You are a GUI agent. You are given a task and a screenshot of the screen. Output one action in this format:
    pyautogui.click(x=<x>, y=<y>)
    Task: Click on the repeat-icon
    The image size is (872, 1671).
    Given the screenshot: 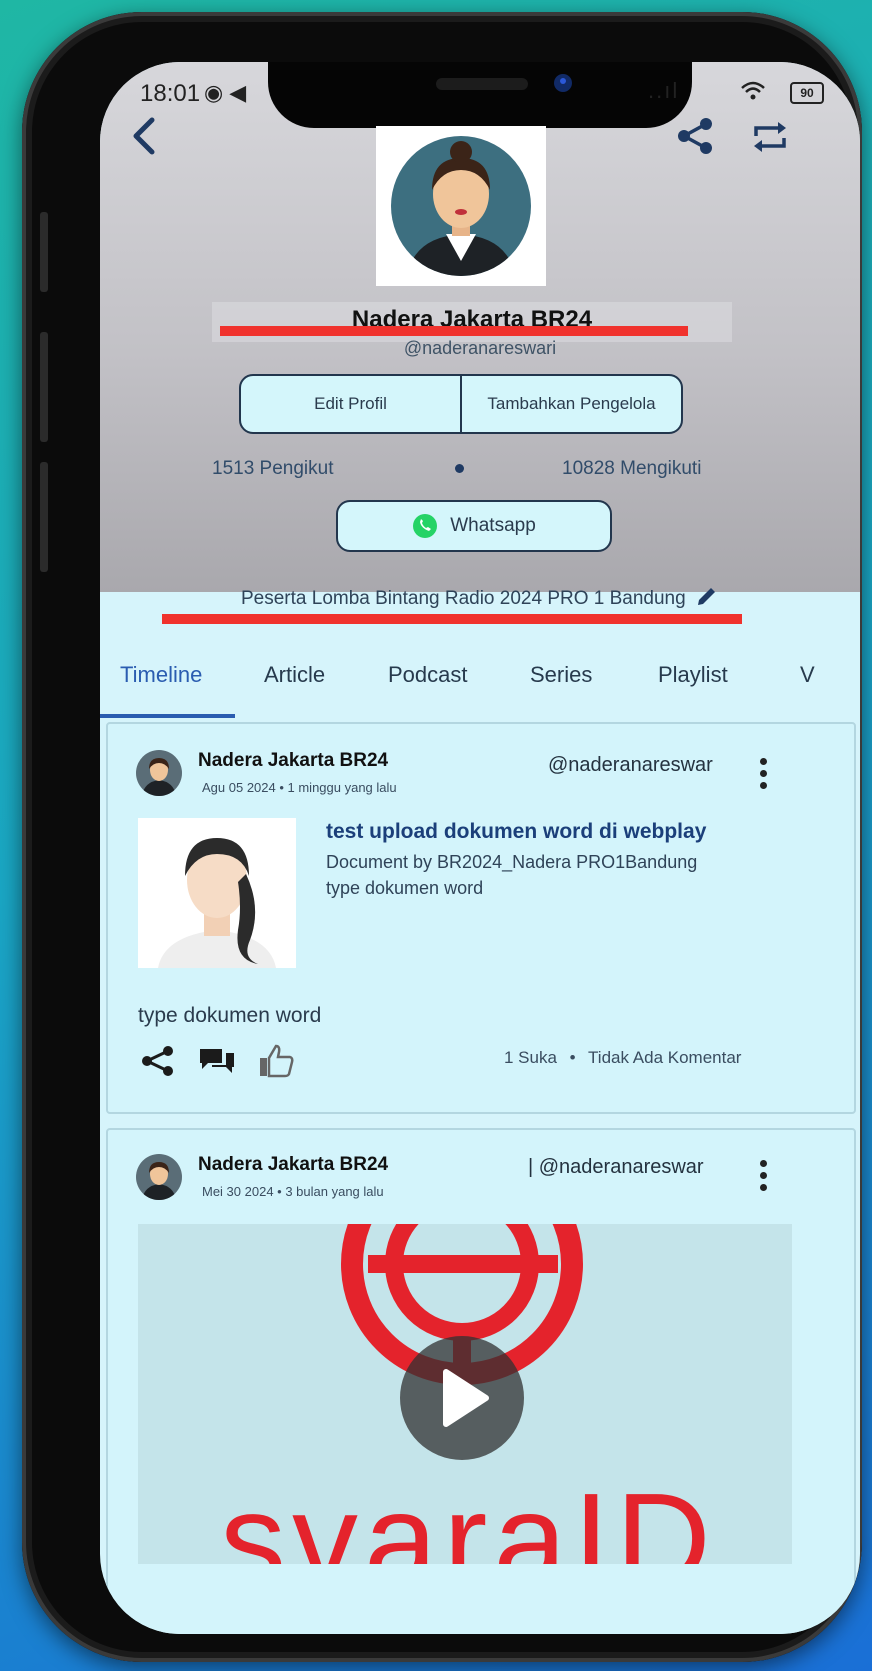 What is the action you would take?
    pyautogui.click(x=770, y=137)
    